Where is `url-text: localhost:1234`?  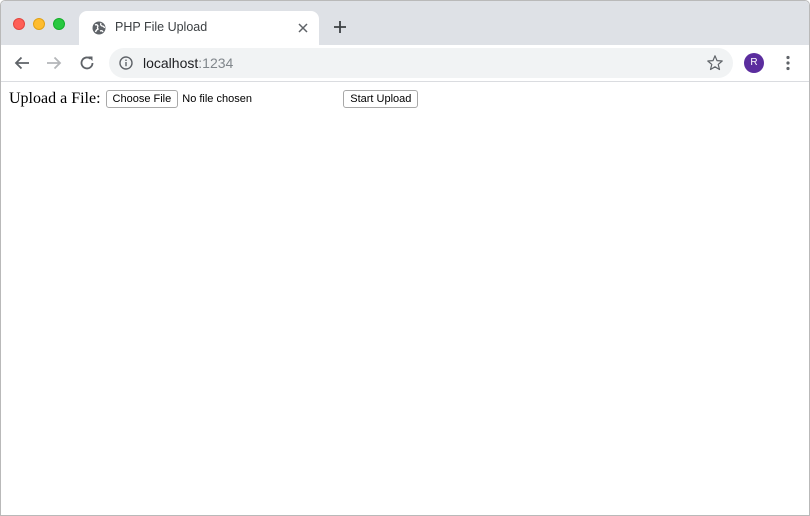 url-text: localhost:1234 is located at coordinates (188, 63).